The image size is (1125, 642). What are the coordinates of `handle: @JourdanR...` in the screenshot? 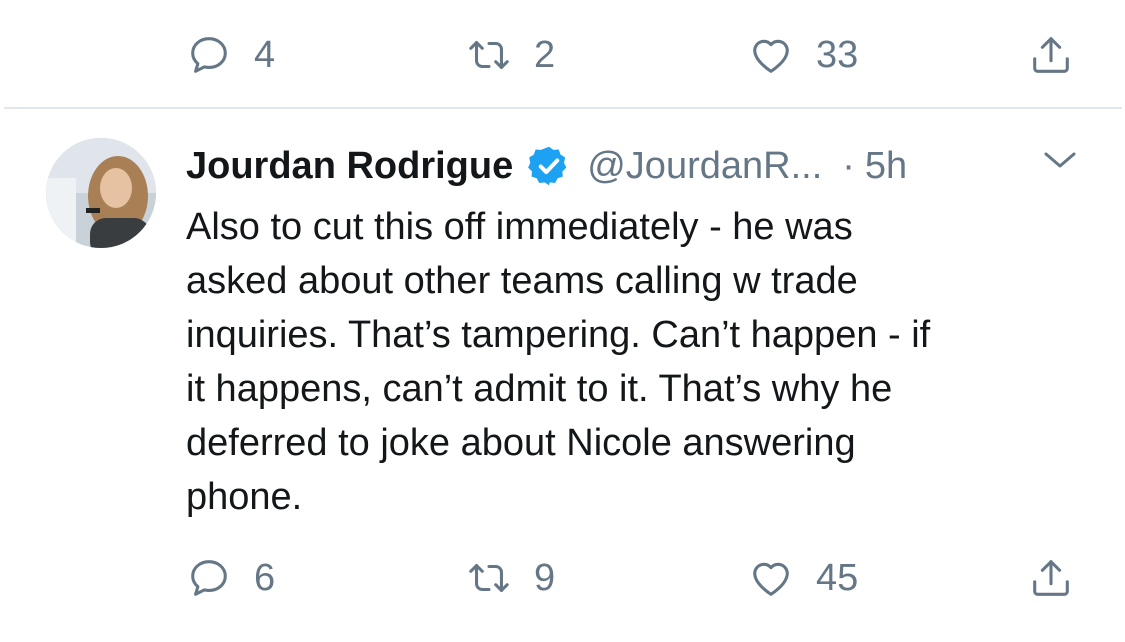 It's located at (704, 166).